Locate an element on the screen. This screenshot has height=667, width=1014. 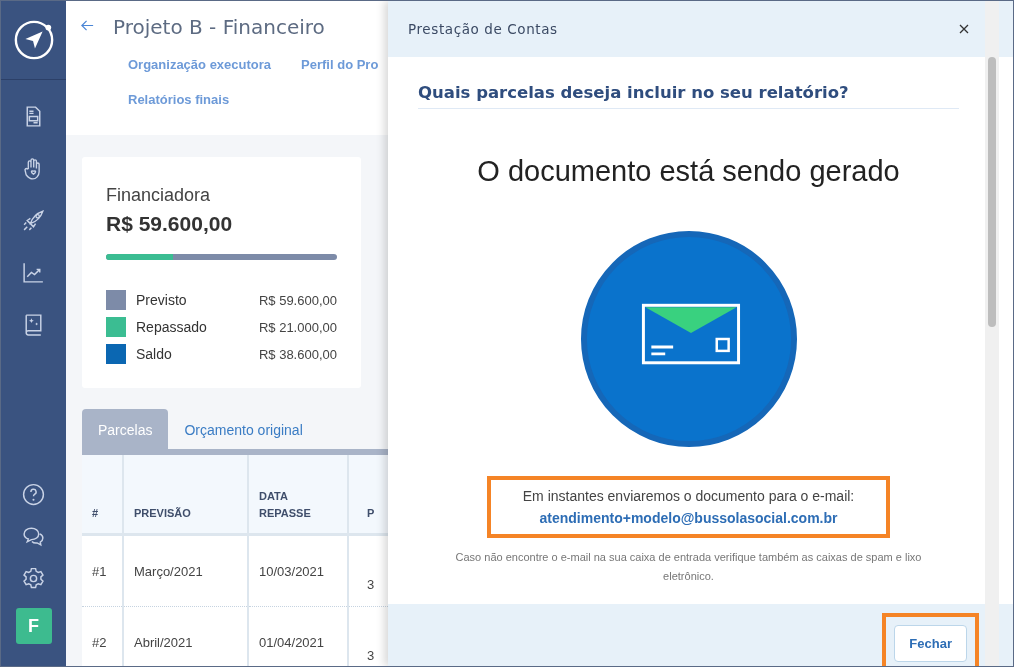
logo-icon is located at coordinates (33, 40).